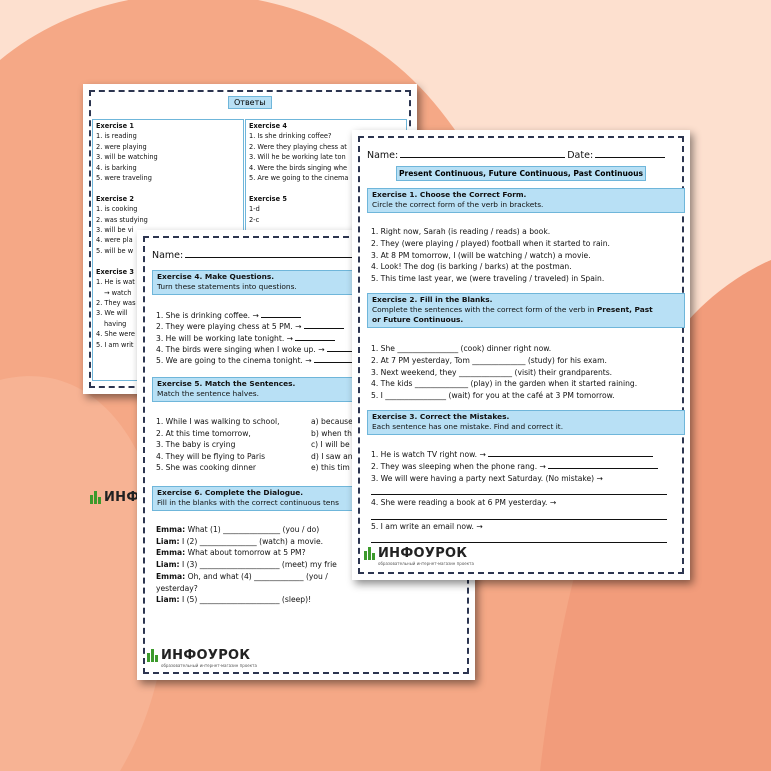 Image resolution: width=771 pixels, height=771 pixels. Describe the element at coordinates (441, 416) in the screenshot. I see `exercise-3-title: Exercise 3. Correct the Mistakes.` at that location.